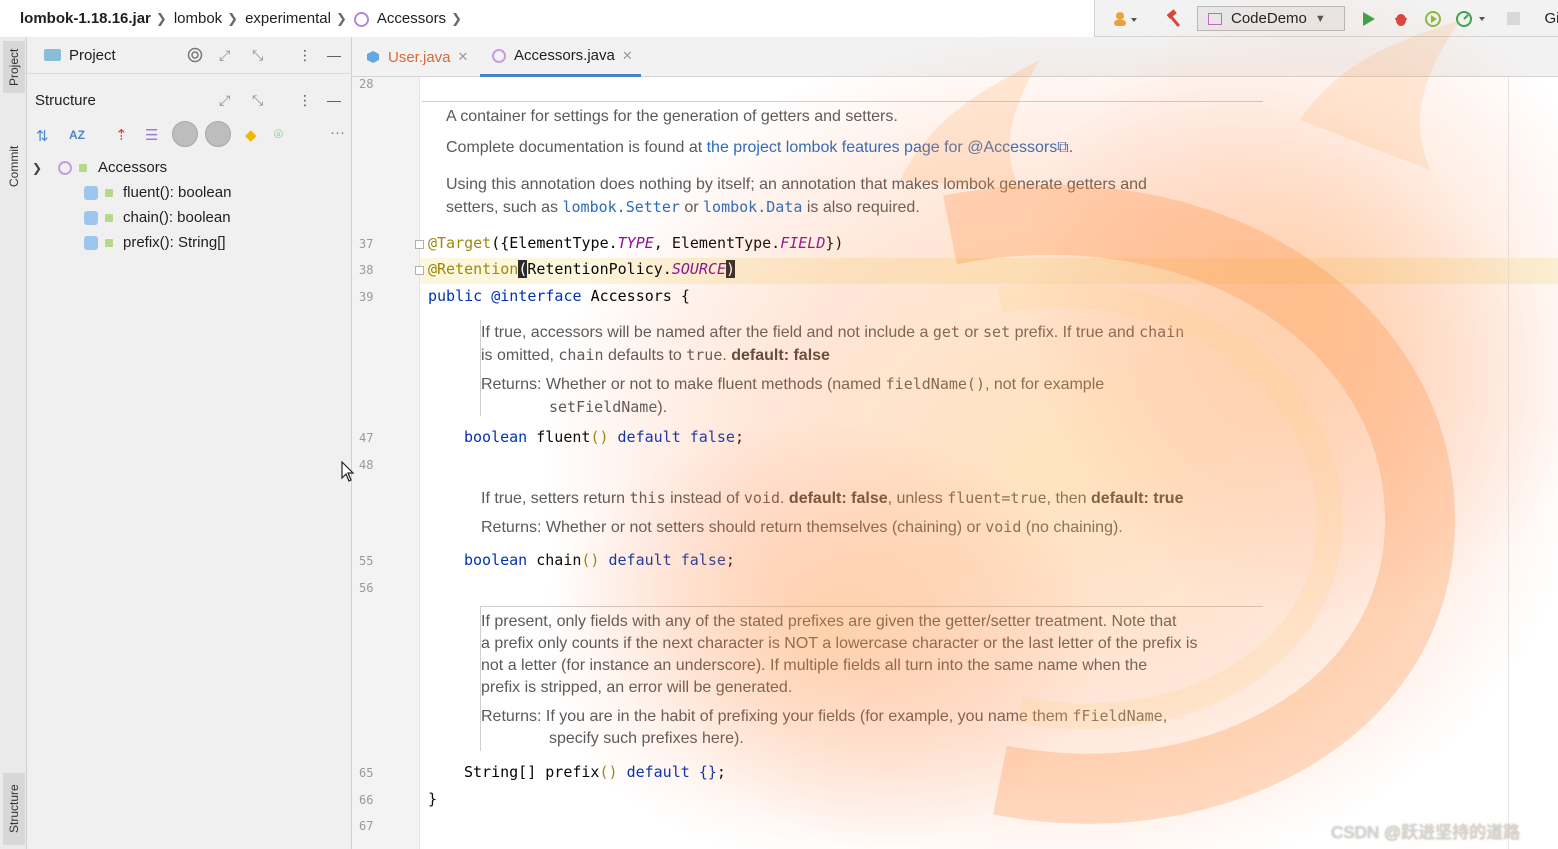 This screenshot has width=1558, height=849. Describe the element at coordinates (366, 244) in the screenshot. I see `line-number: 37` at that location.